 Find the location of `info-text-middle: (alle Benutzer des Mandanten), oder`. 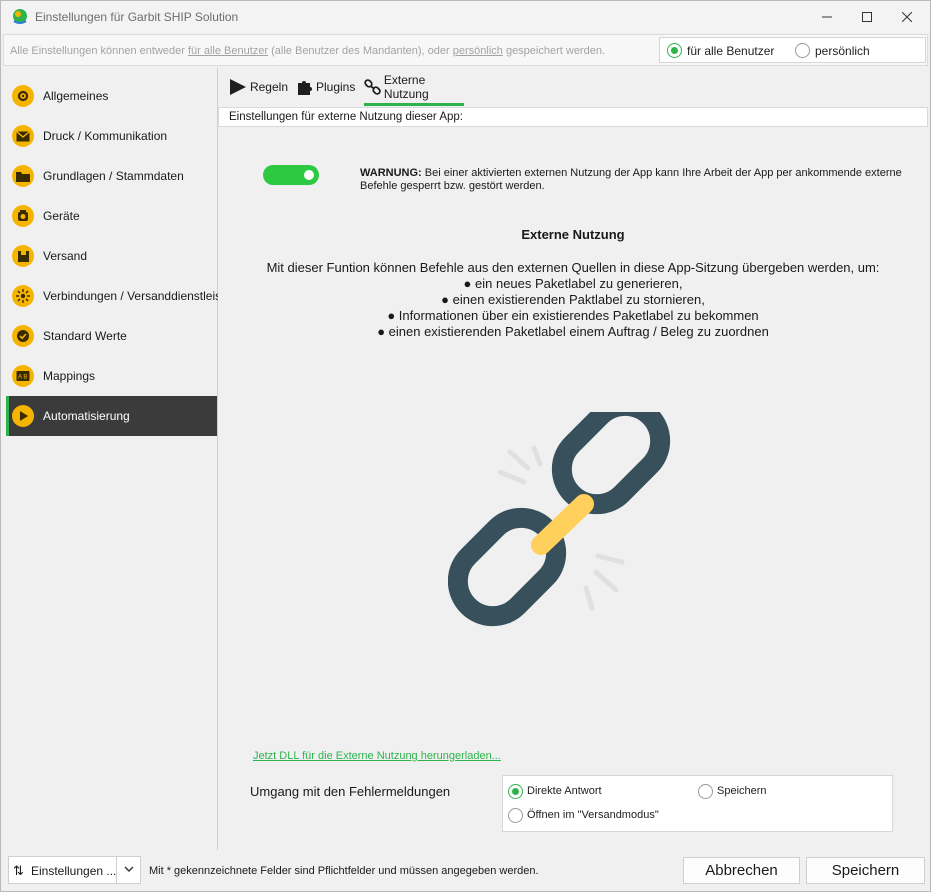

info-text-middle: (alle Benutzer des Mandanten), oder is located at coordinates (360, 51).